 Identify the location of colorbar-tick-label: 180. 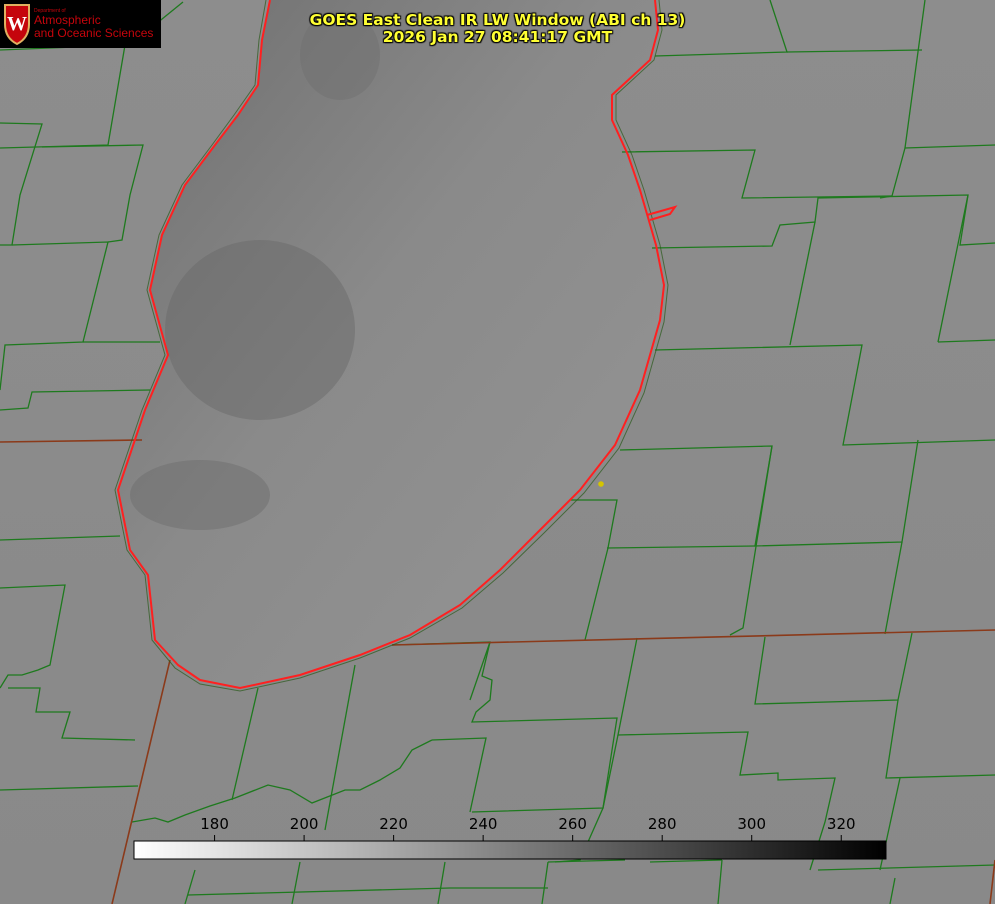
(214, 824).